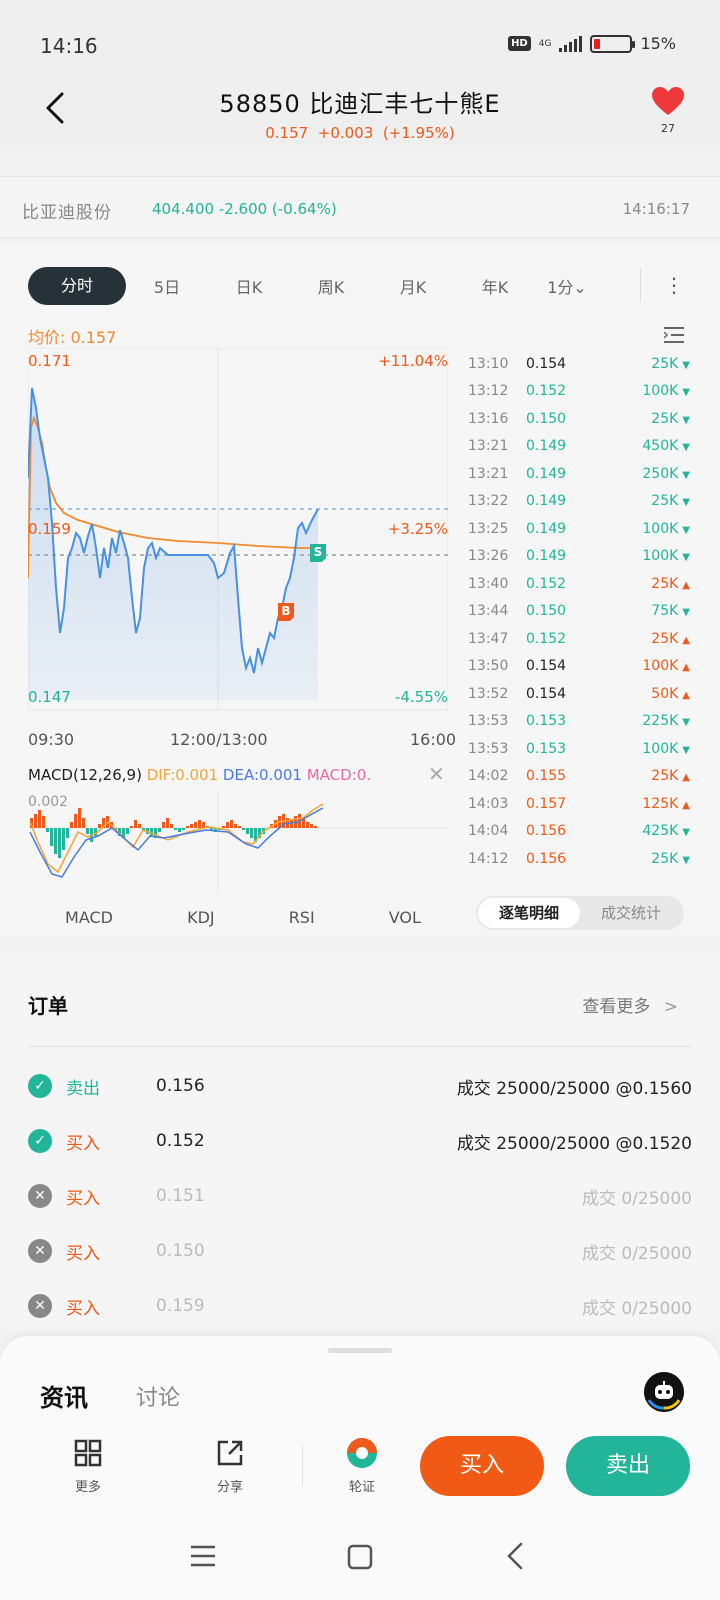 Image resolution: width=720 pixels, height=1600 pixels. What do you see at coordinates (546, 418) in the screenshot?
I see `tick-price: 0.150` at bounding box center [546, 418].